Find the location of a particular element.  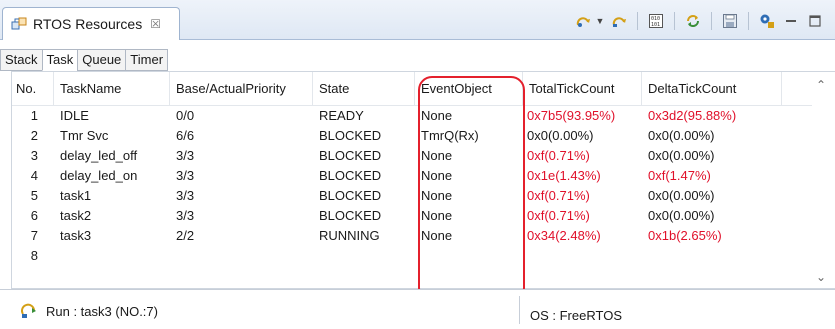

cell-taskname: task3 is located at coordinates (76, 235).